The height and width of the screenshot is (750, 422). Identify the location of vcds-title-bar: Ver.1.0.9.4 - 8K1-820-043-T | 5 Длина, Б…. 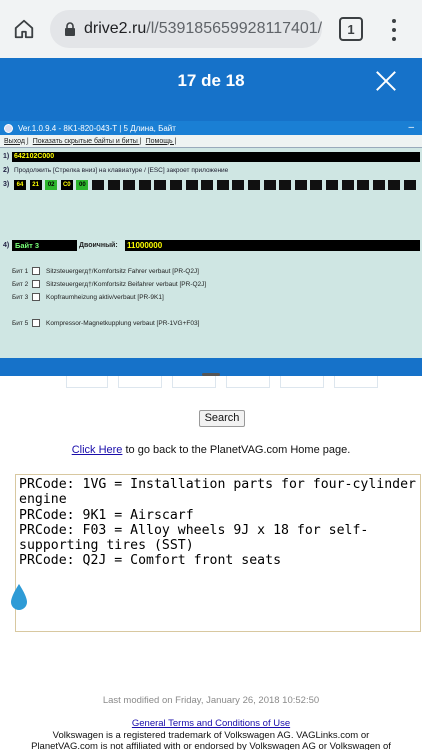
(211, 128).